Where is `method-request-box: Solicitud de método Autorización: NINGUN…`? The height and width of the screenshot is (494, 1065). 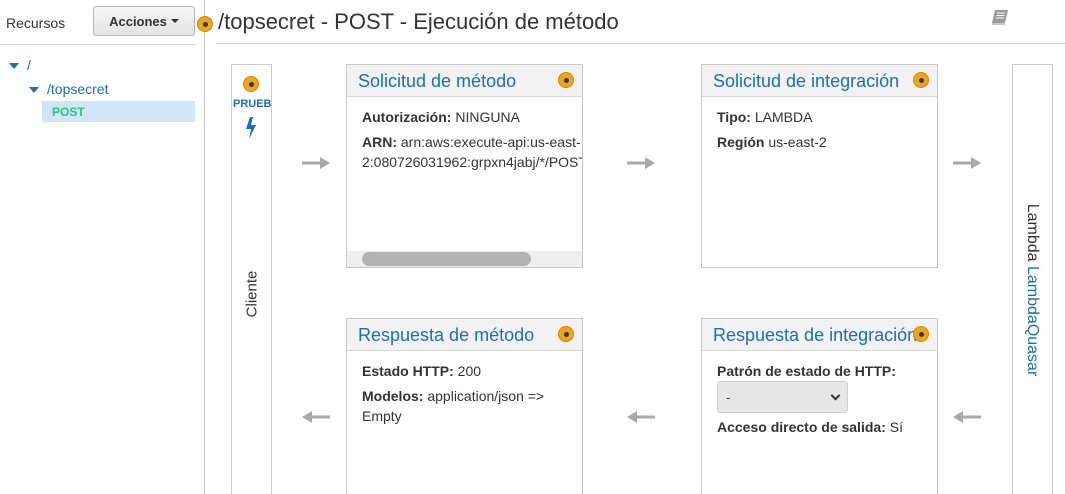
method-request-box: Solicitud de método Autorización: NINGUN… is located at coordinates (464, 166).